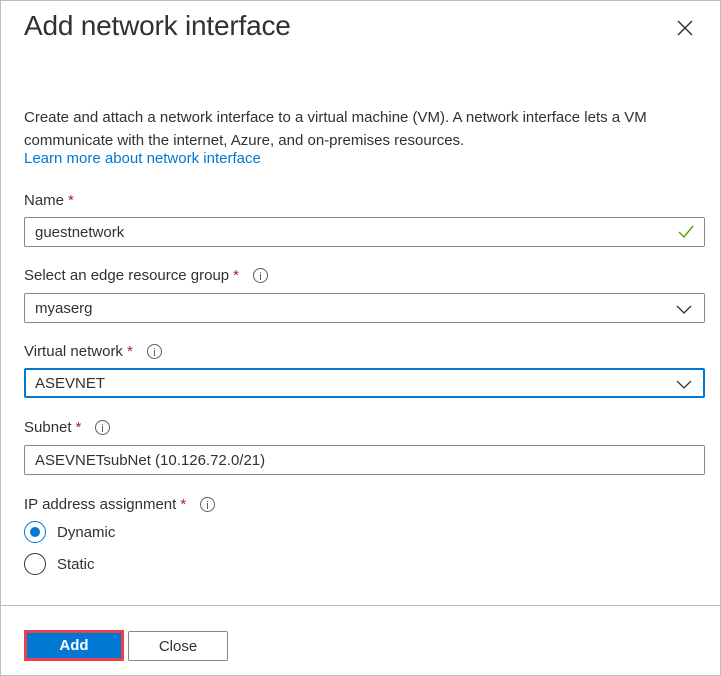 The height and width of the screenshot is (676, 721). Describe the element at coordinates (70, 383) in the screenshot. I see `virtual-network-value: ASEVNET` at that location.